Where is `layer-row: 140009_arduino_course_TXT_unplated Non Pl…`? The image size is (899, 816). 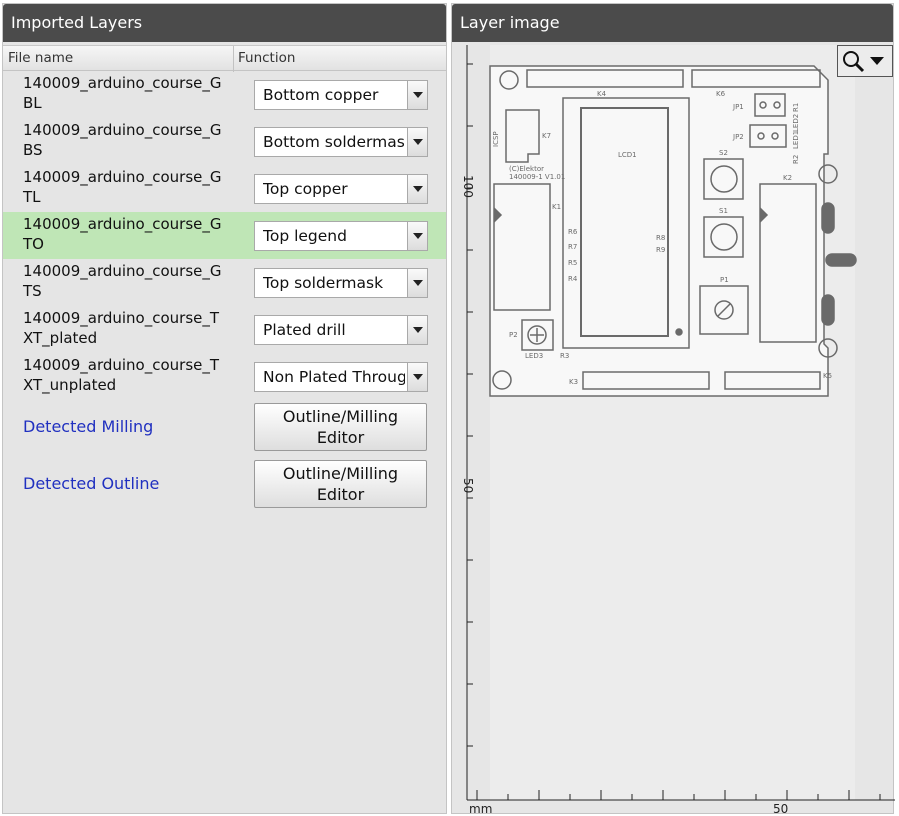 layer-row: 140009_arduino_course_TXT_unplated Non Pl… is located at coordinates (224, 376).